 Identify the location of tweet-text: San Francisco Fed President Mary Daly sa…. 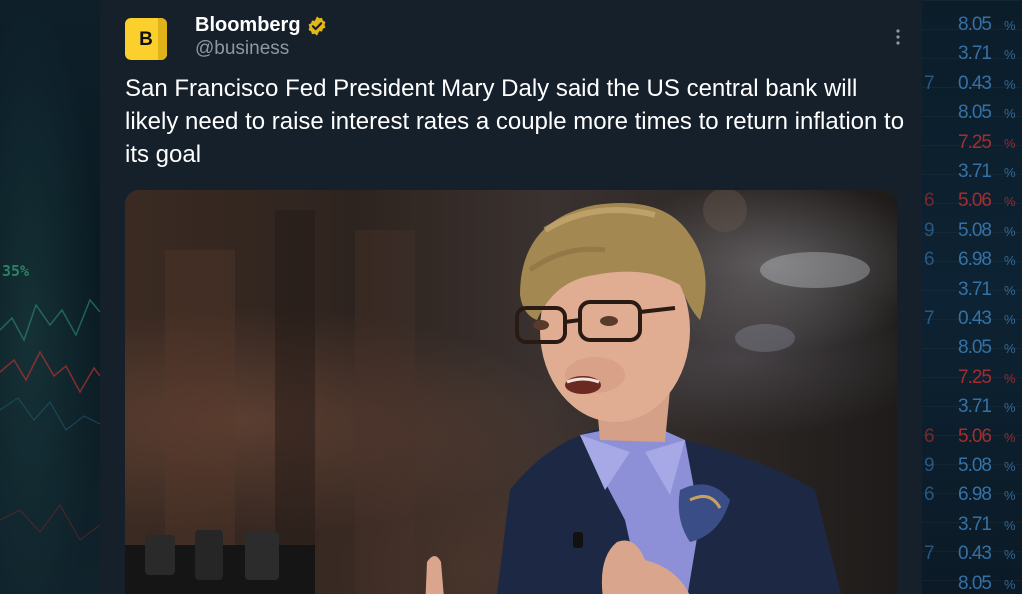
(515, 121).